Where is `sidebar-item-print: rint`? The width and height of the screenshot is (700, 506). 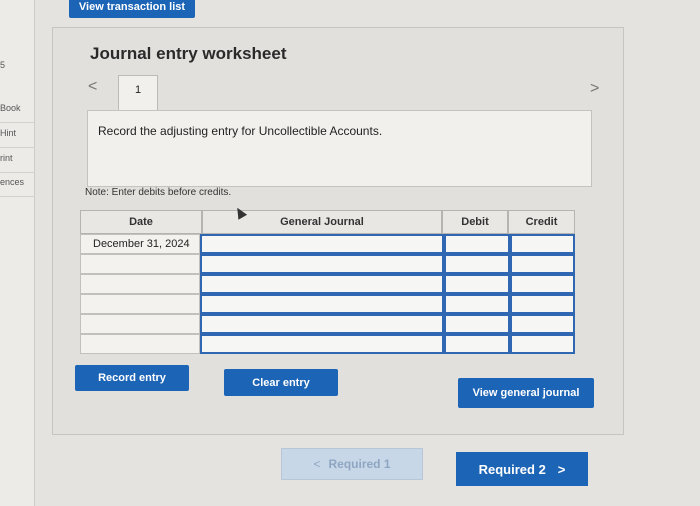 sidebar-item-print: rint is located at coordinates (17, 163).